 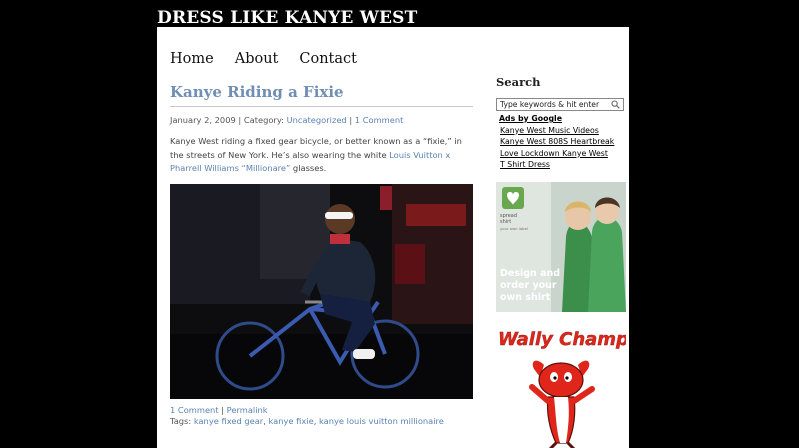 What do you see at coordinates (181, 420) in the screenshot?
I see `tags-label: Tags:` at bounding box center [181, 420].